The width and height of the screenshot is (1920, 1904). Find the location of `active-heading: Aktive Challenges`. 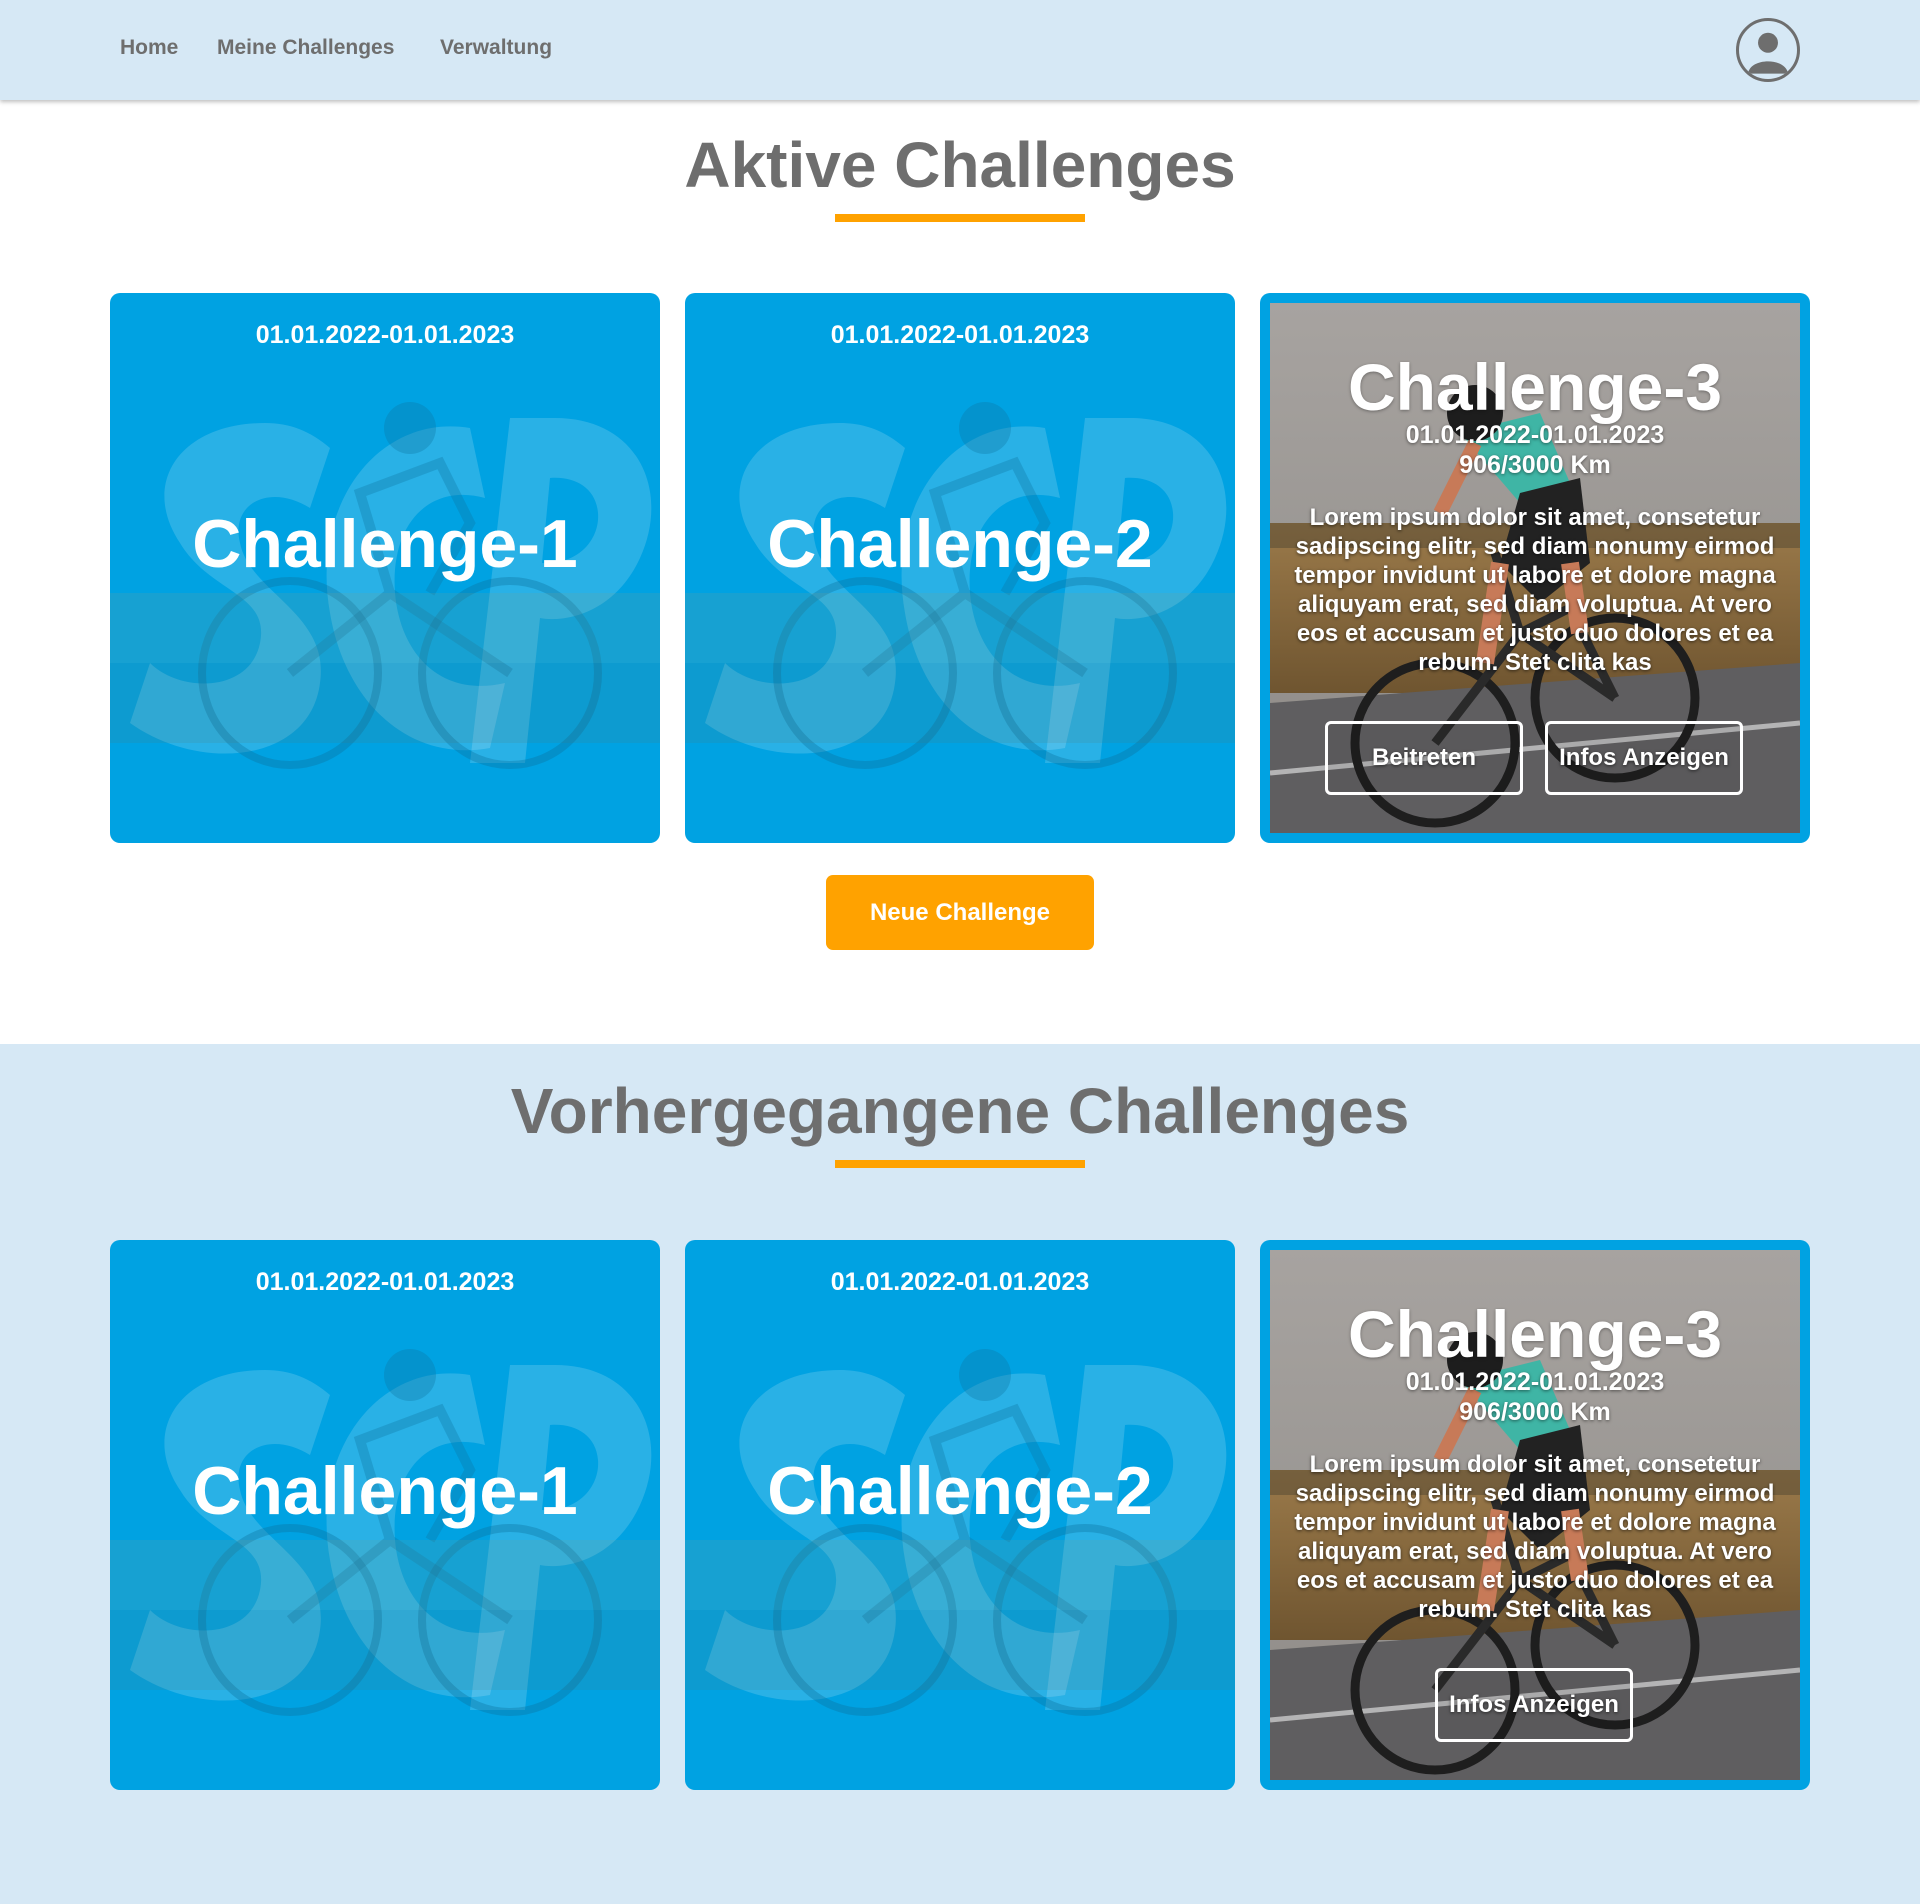

active-heading: Aktive Challenges is located at coordinates (960, 165).